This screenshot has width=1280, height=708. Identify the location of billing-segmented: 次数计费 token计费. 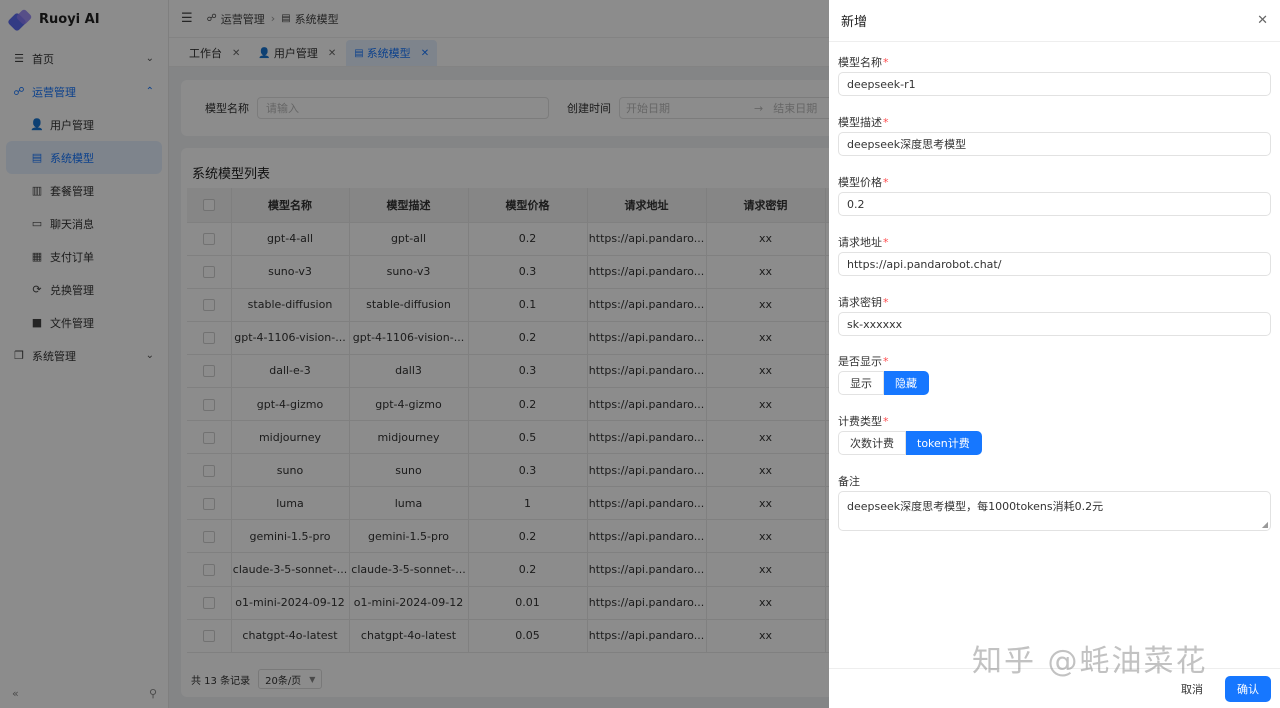
(1054, 443).